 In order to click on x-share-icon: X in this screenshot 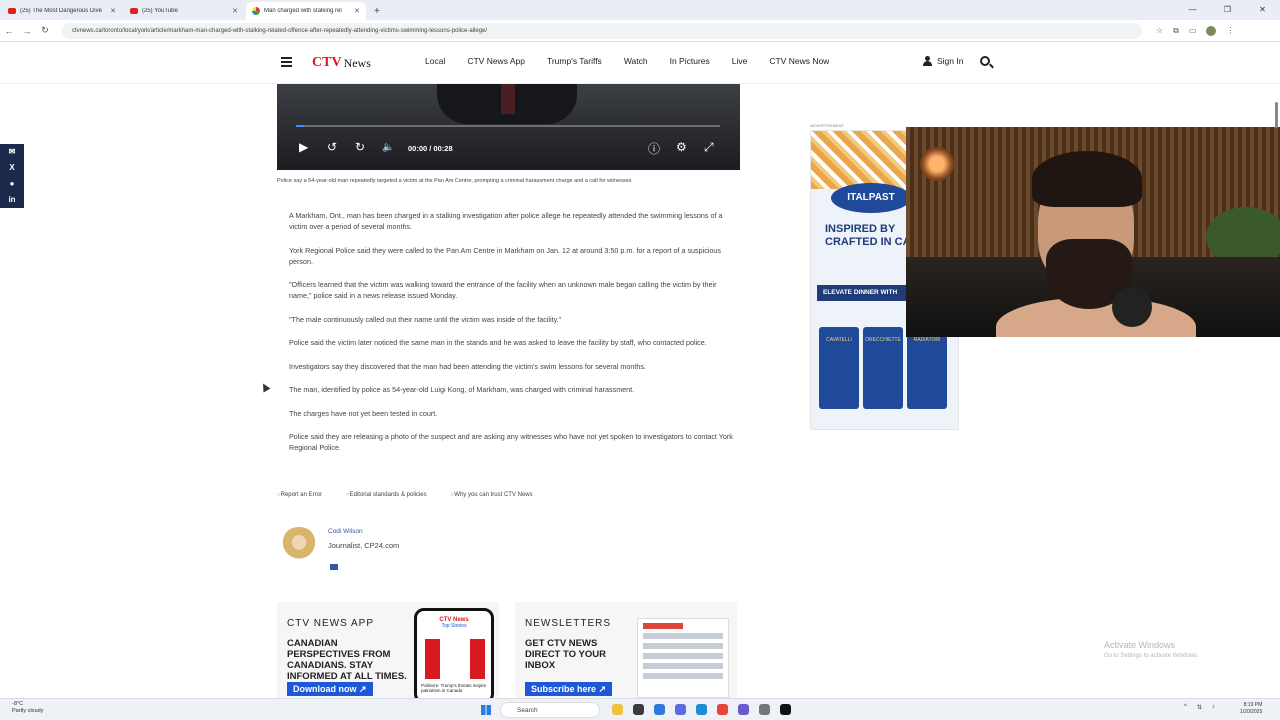, I will do `click(12, 168)`.